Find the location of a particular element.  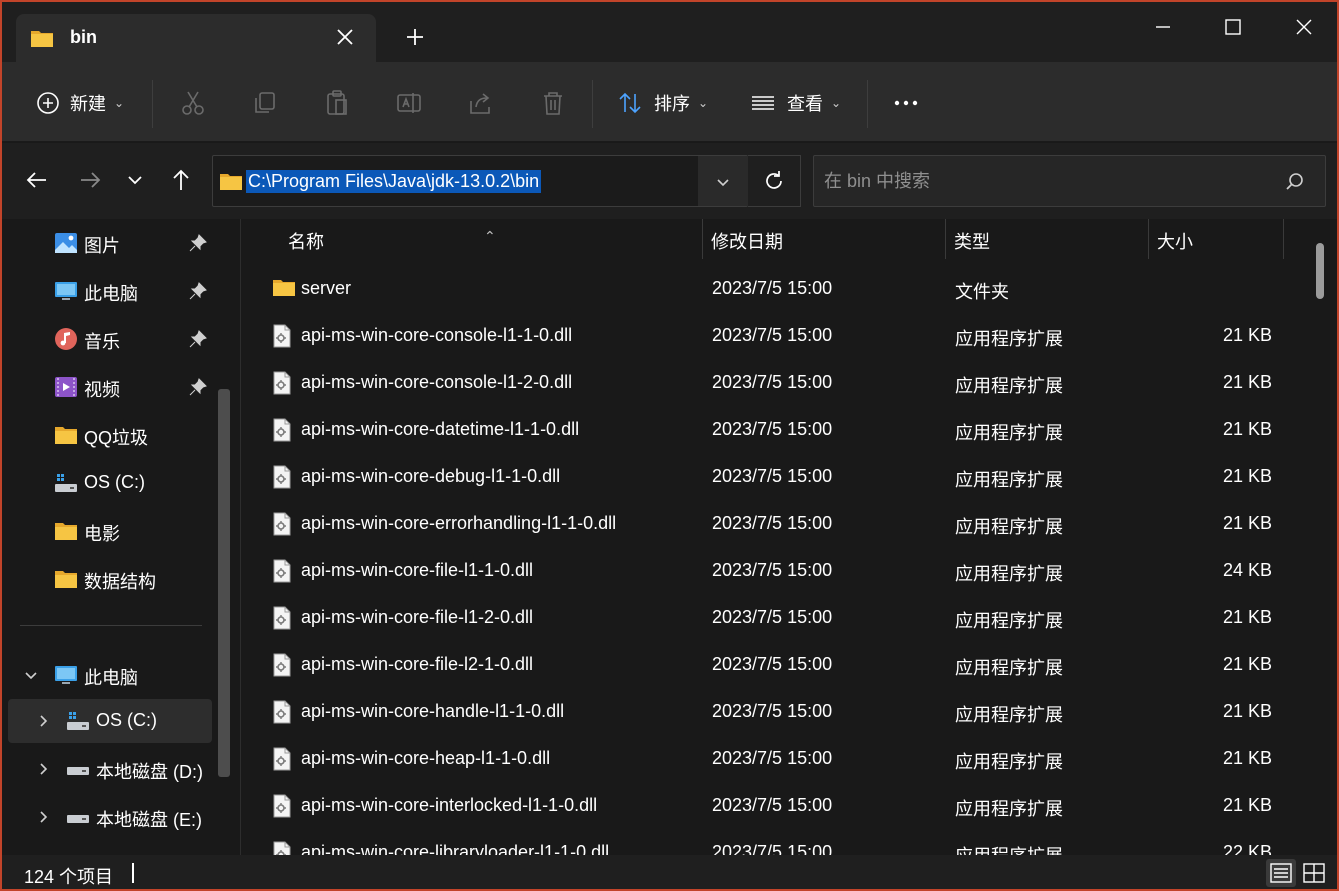

delete-icon is located at coordinates (553, 103).